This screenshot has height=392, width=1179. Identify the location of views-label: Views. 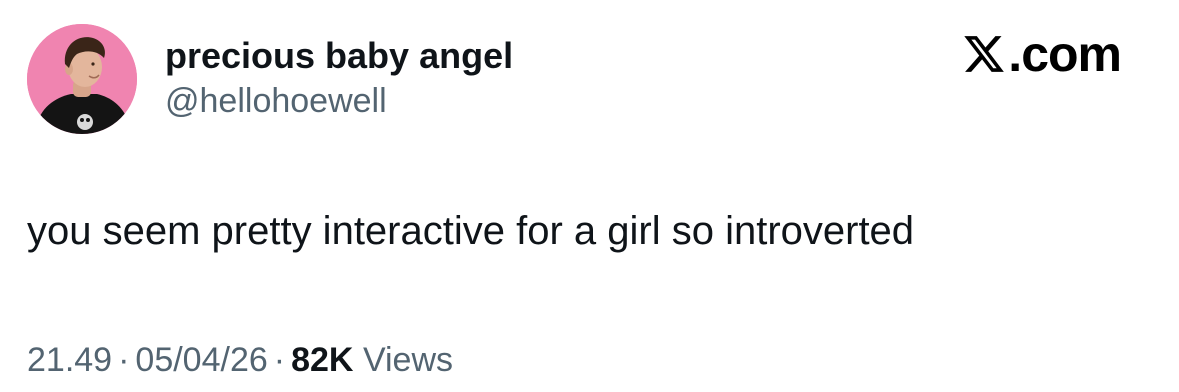
(408, 360).